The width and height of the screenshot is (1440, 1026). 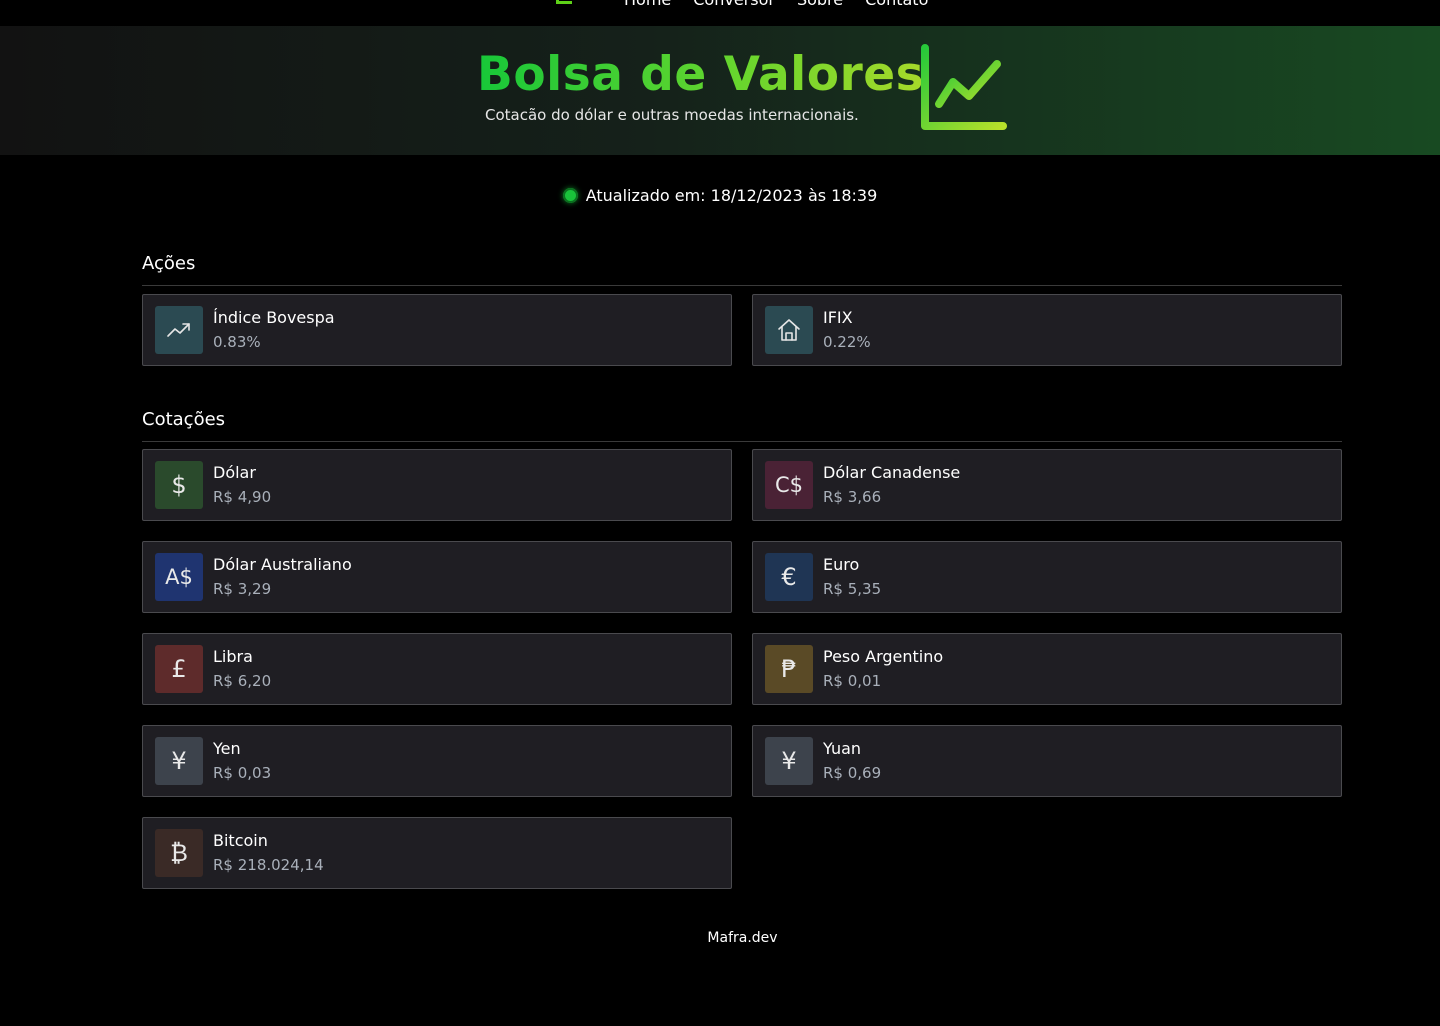 What do you see at coordinates (734, 4) in the screenshot?
I see `nav-link-conversor: Conversor` at bounding box center [734, 4].